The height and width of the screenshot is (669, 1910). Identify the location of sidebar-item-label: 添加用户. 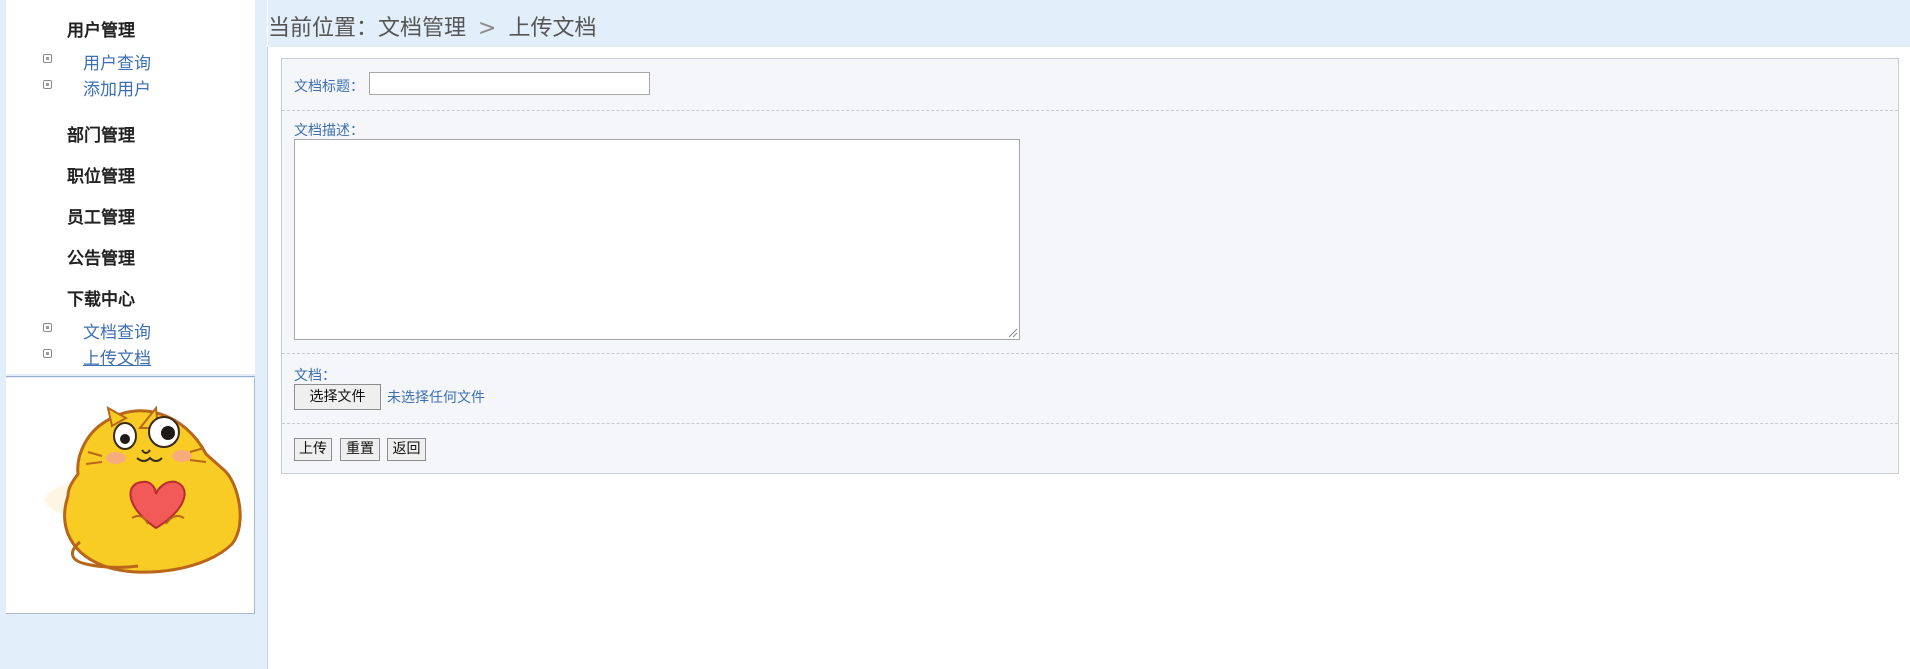
(117, 87).